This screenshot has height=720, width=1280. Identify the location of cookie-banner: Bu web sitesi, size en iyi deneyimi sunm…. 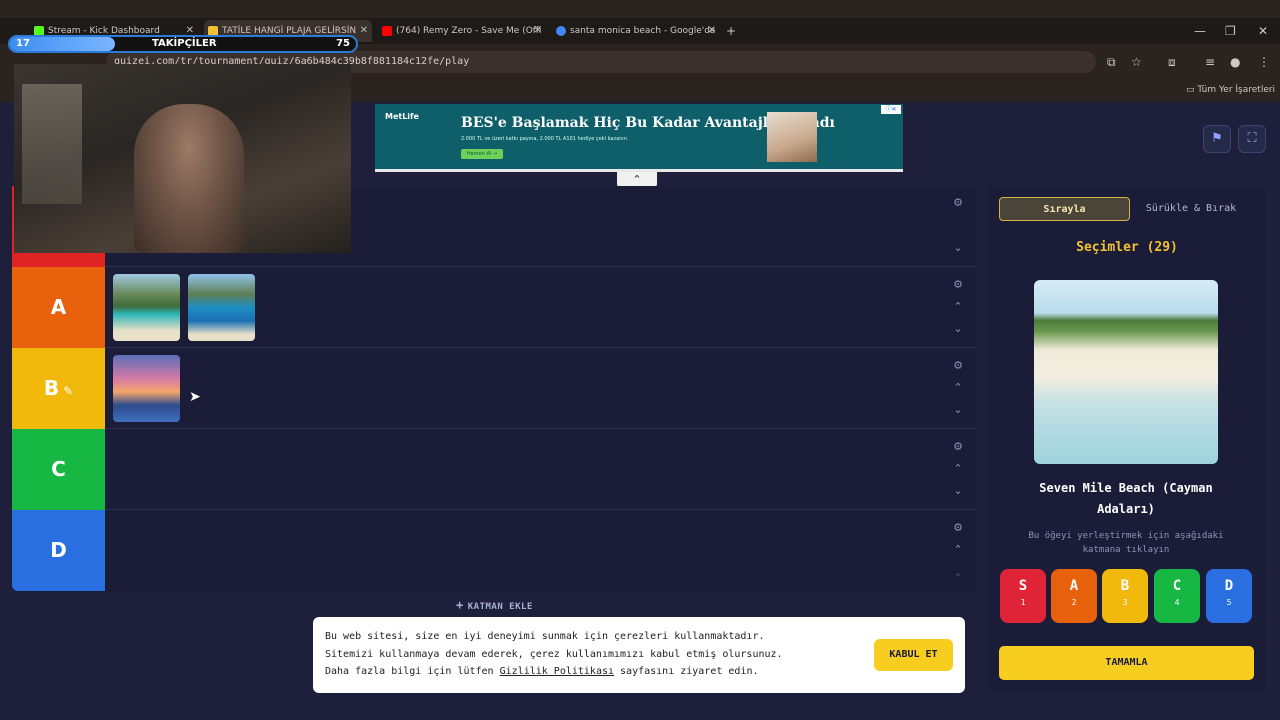
(639, 655).